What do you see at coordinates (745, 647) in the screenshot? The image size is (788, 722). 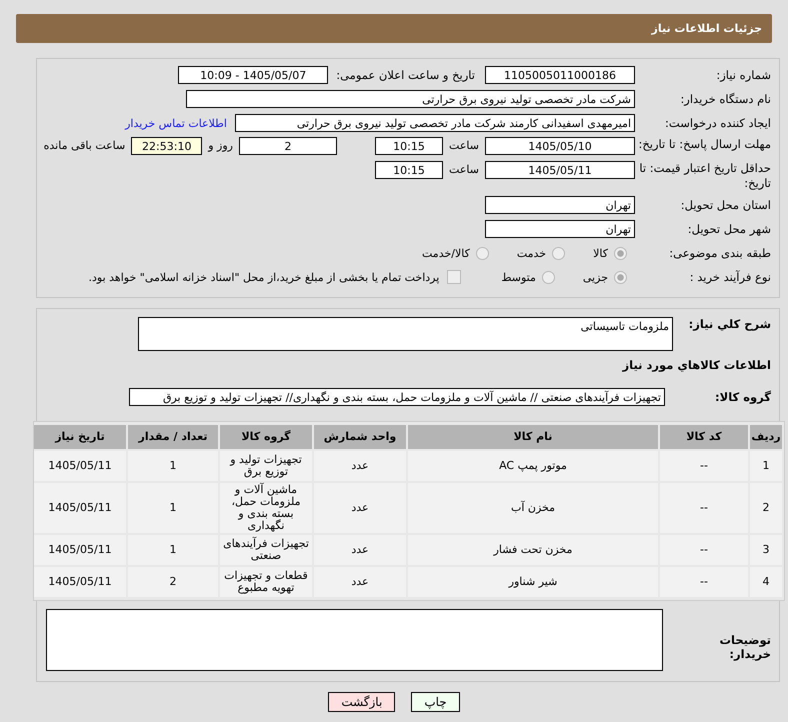 I see `field-label: توضیحات خریدار:` at bounding box center [745, 647].